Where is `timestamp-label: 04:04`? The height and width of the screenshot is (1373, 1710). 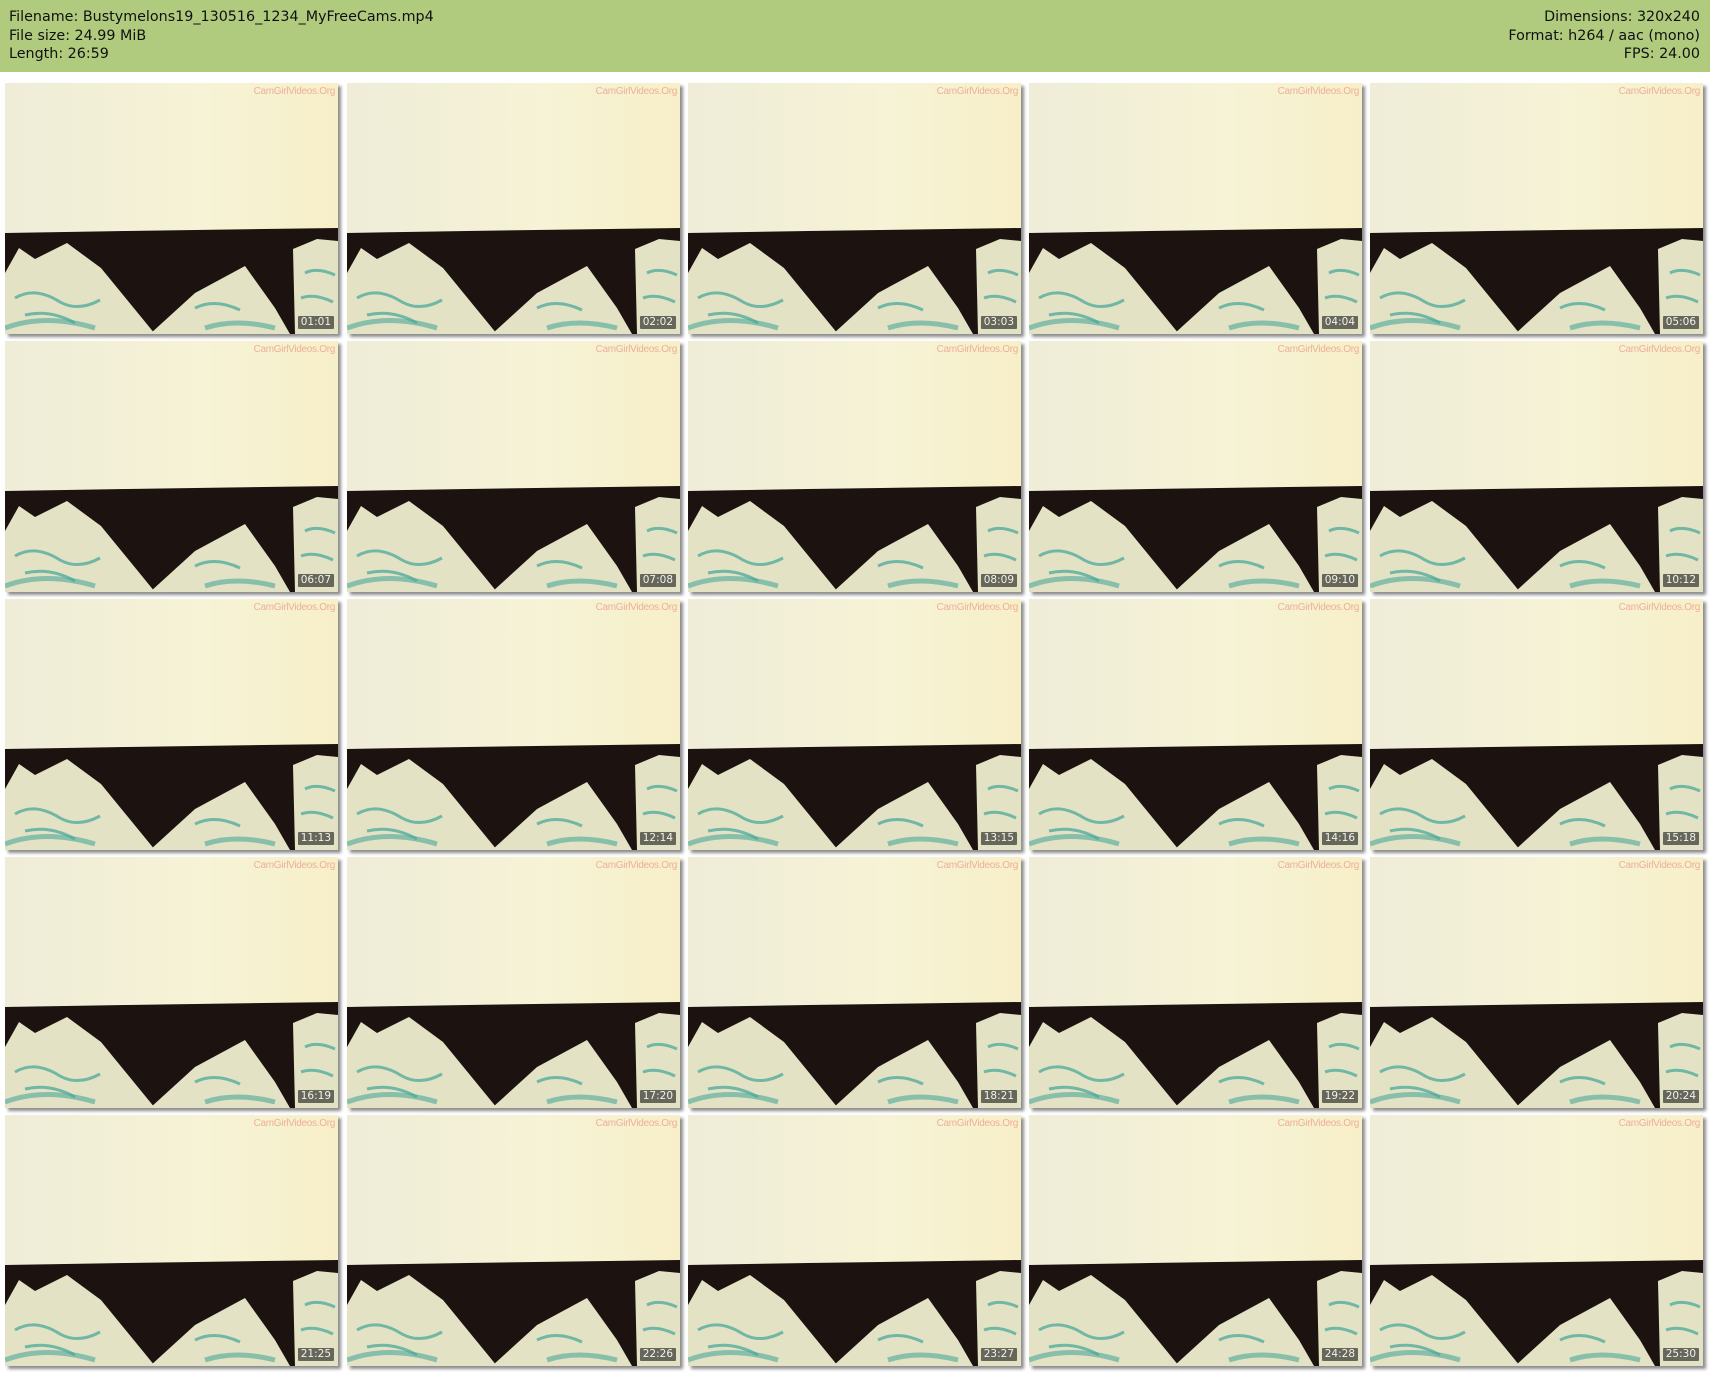
timestamp-label: 04:04 is located at coordinates (1339, 322).